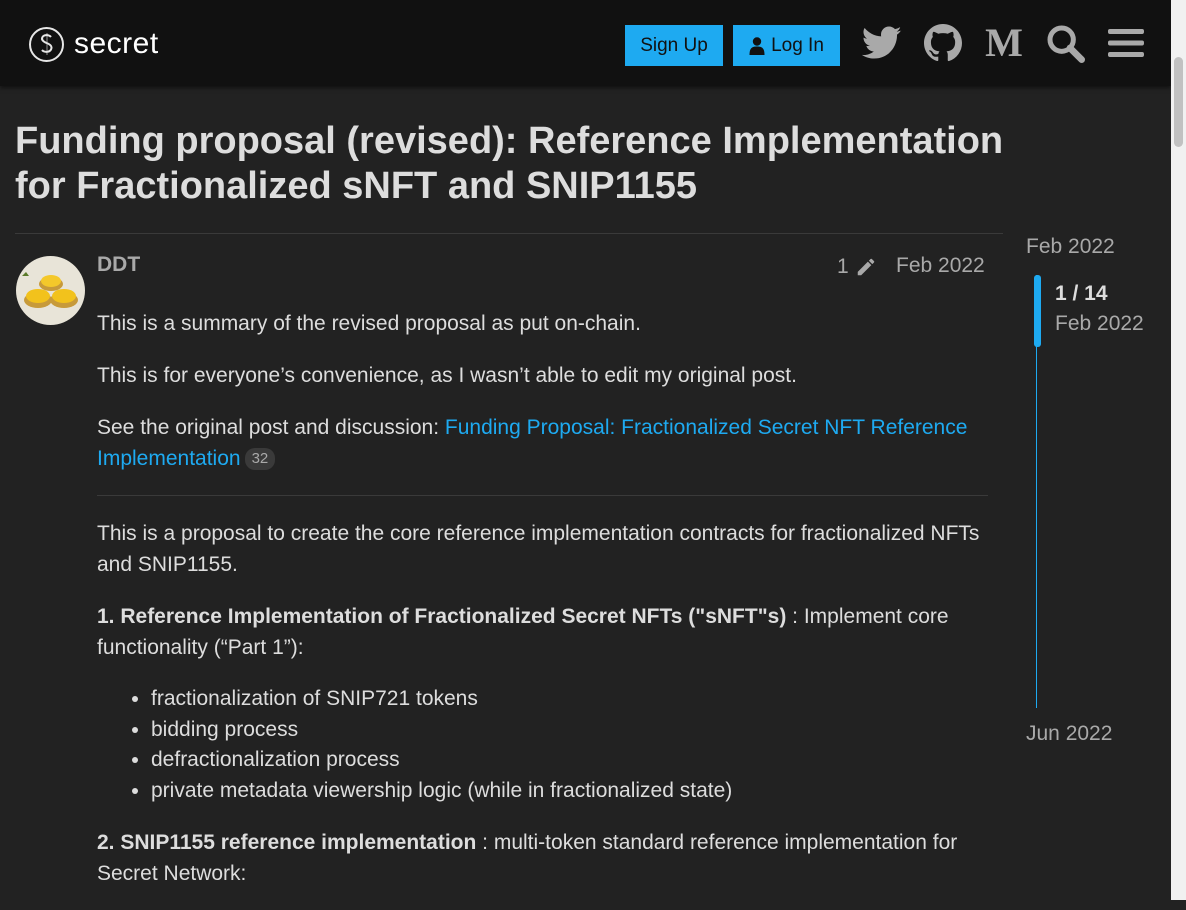  I want to click on user-icon, so click(757, 45).